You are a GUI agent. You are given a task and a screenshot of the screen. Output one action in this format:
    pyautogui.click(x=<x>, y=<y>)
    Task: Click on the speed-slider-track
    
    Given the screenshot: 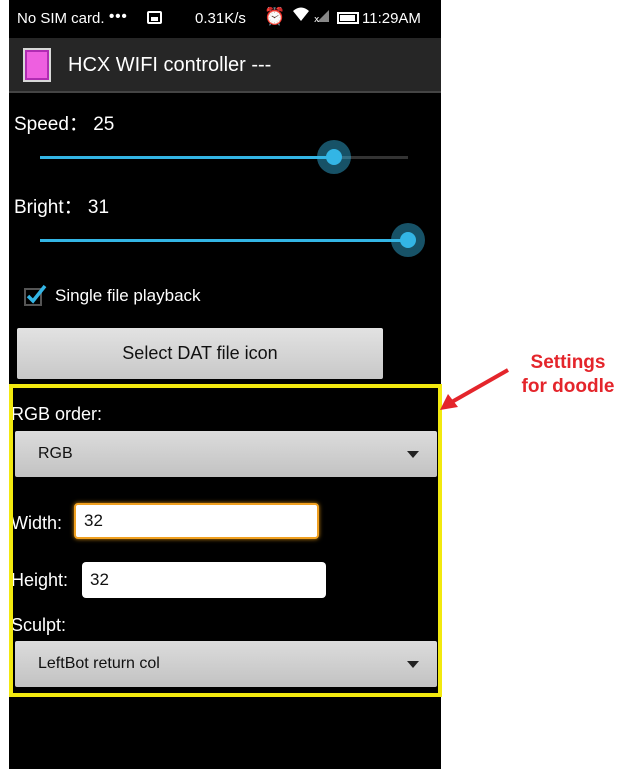 What is the action you would take?
    pyautogui.click(x=224, y=157)
    